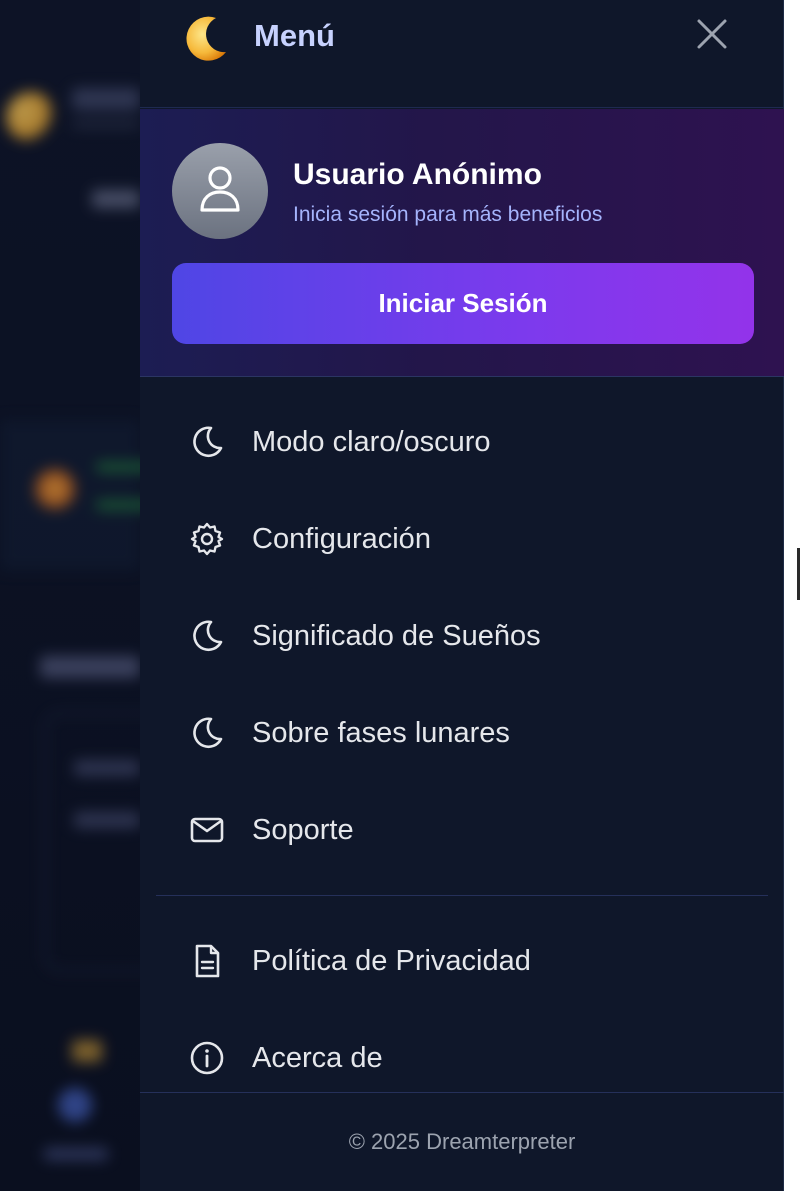 This screenshot has width=800, height=1191. Describe the element at coordinates (106, 99) in the screenshot. I see `background-title` at that location.